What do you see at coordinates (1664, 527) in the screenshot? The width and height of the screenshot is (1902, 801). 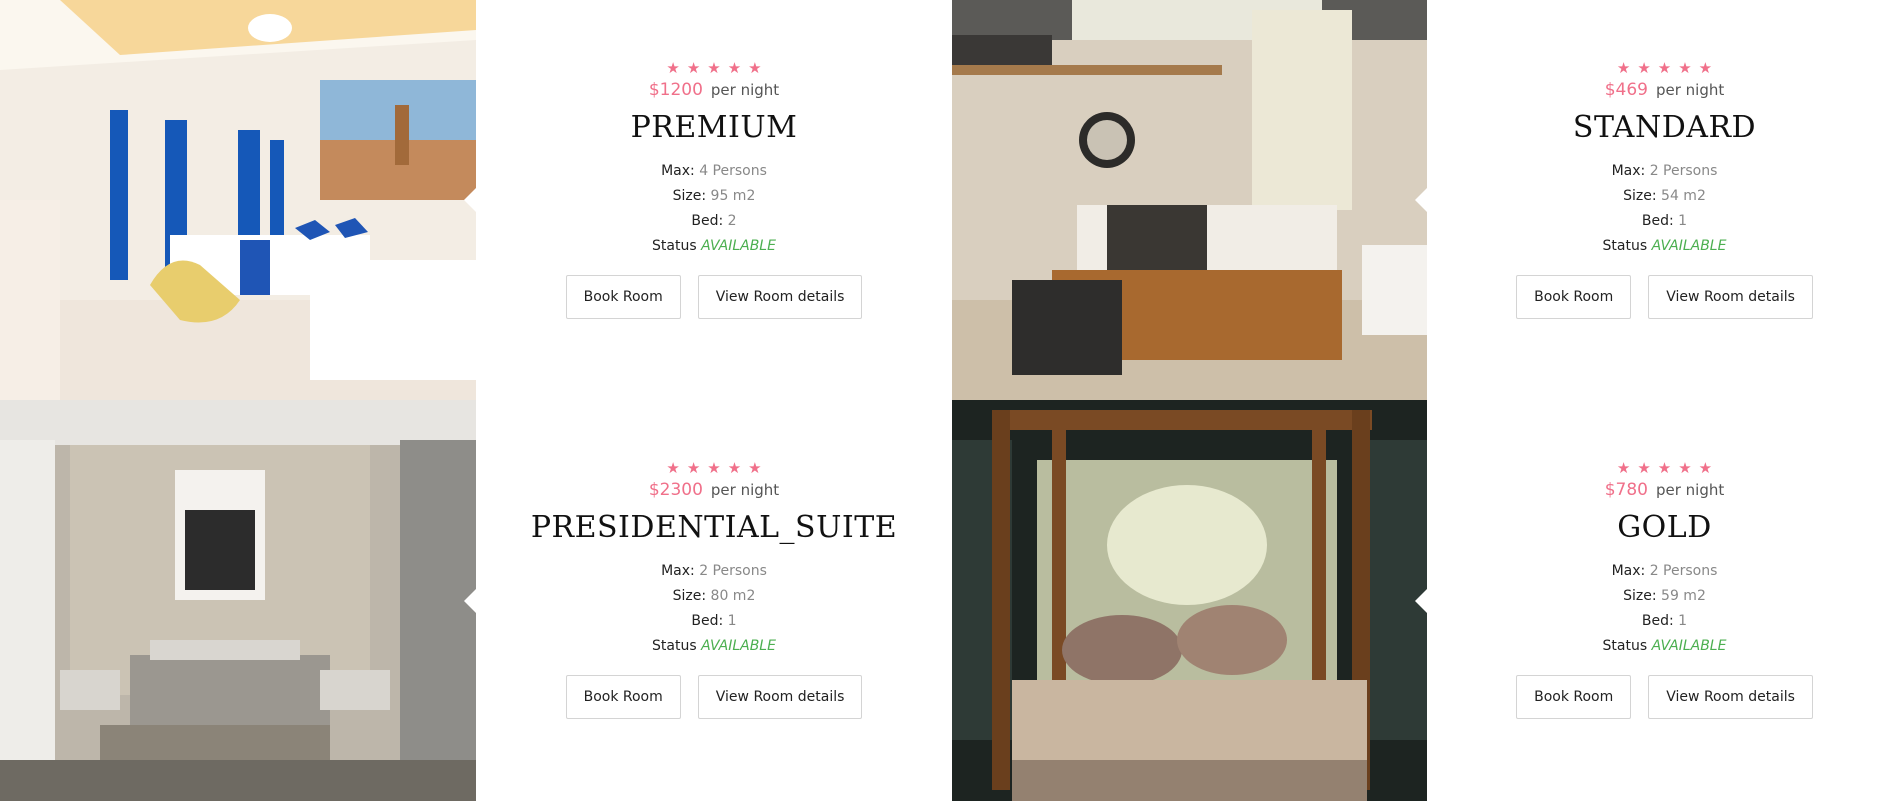 I see `room-name: GOLD` at bounding box center [1664, 527].